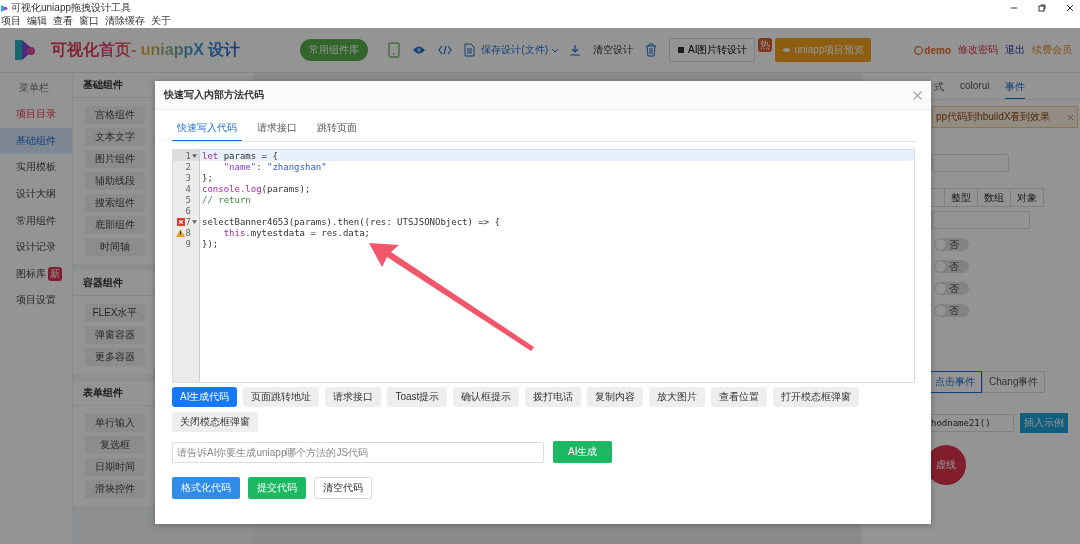 The width and height of the screenshot is (1080, 544). What do you see at coordinates (36, 247) in the screenshot?
I see `sidebar-item: 设计记录` at bounding box center [36, 247].